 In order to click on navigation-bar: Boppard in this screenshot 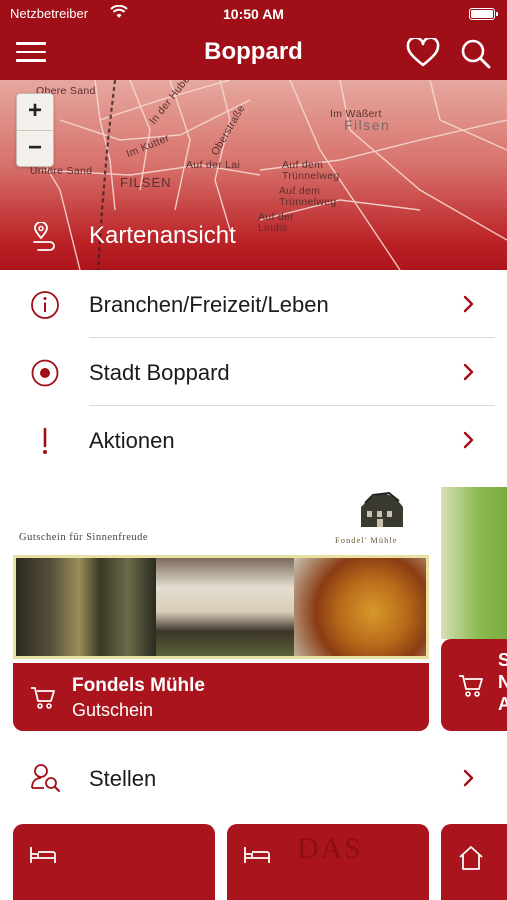, I will do `click(253, 54)`.